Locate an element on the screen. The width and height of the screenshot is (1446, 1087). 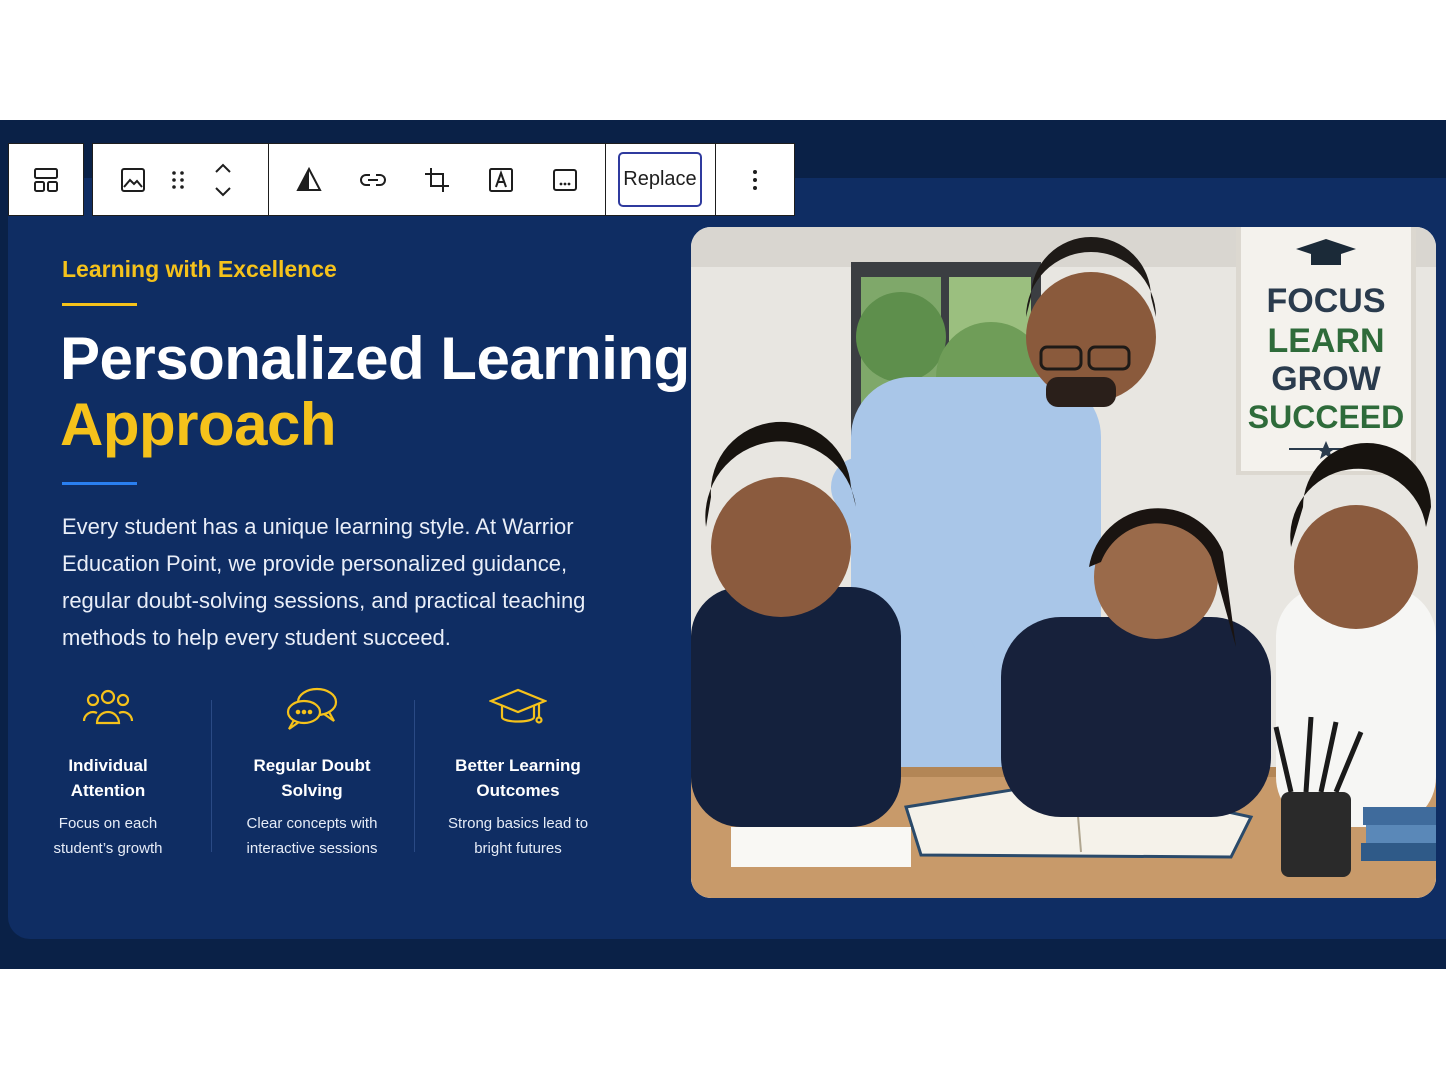
crop-icon is located at coordinates (437, 180).